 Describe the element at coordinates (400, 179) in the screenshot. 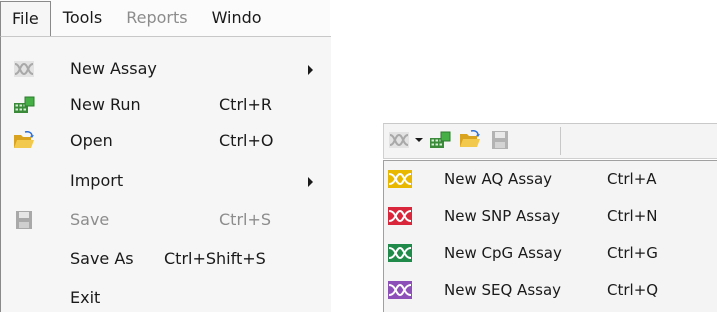

I see `aq-assay-icon` at that location.